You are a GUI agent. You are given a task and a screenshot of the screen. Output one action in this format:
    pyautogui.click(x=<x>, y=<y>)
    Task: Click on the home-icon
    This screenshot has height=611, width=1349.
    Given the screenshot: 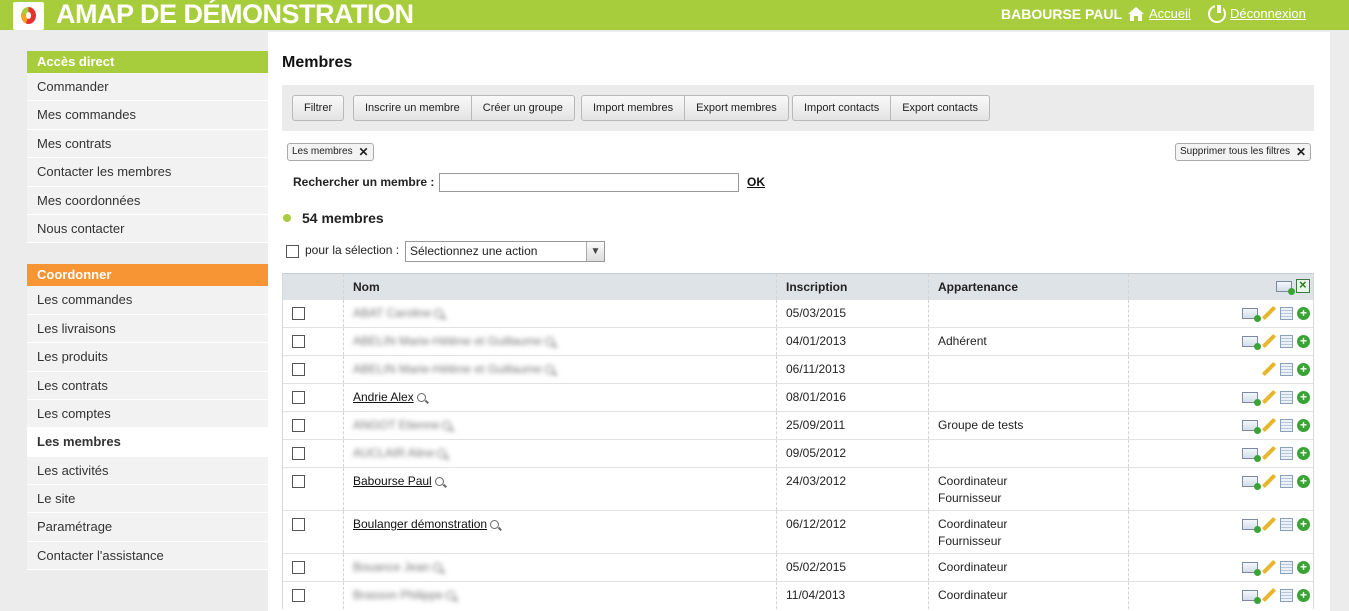 What is the action you would take?
    pyautogui.click(x=1136, y=14)
    